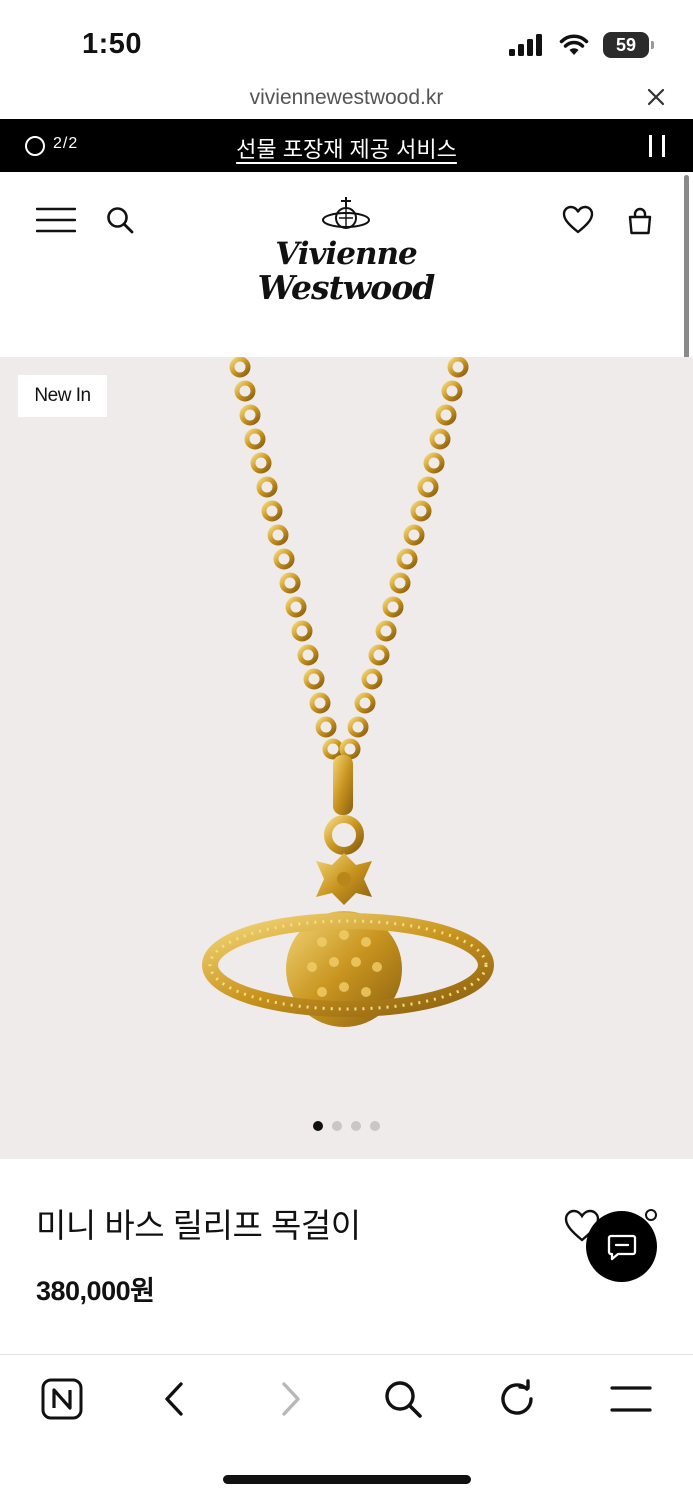  I want to click on browser-menu-button, so click(631, 1399).